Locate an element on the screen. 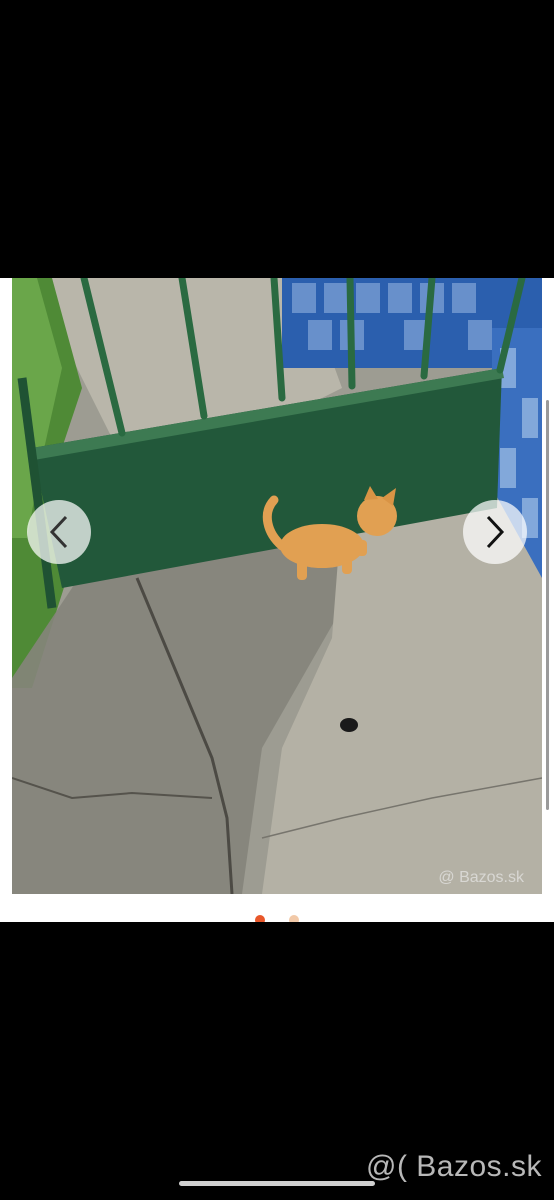  chevron-left-icon is located at coordinates (58, 532).